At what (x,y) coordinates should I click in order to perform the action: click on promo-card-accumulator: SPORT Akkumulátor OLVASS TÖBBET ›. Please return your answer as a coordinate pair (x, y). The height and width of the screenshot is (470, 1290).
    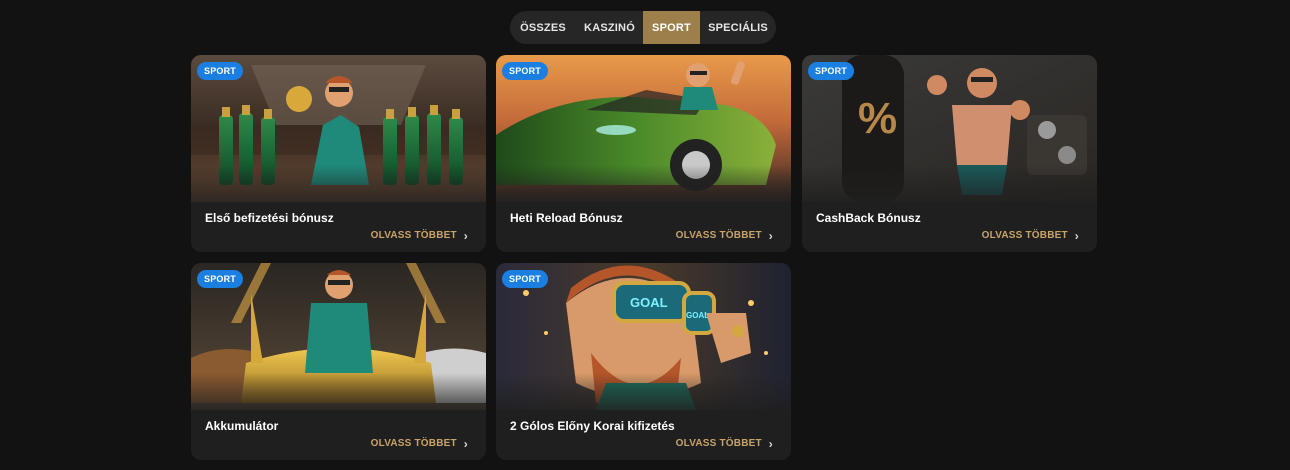
    Looking at the image, I should click on (338, 361).